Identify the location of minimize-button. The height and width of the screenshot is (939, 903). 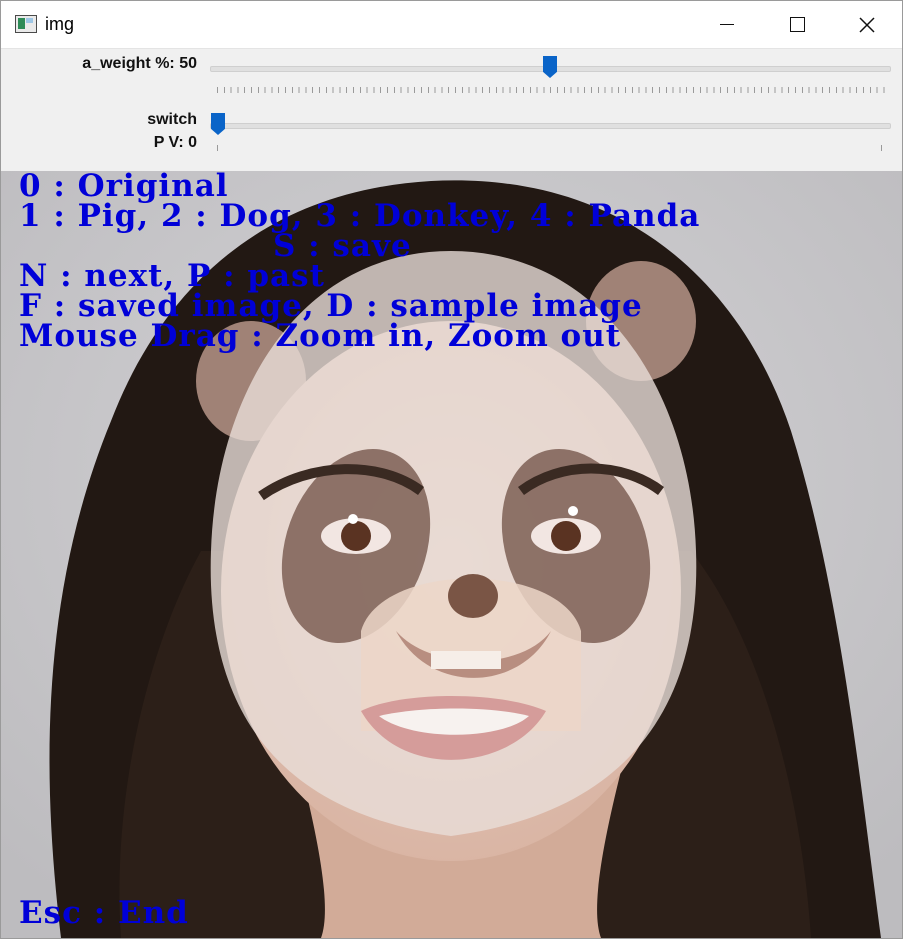
(727, 24).